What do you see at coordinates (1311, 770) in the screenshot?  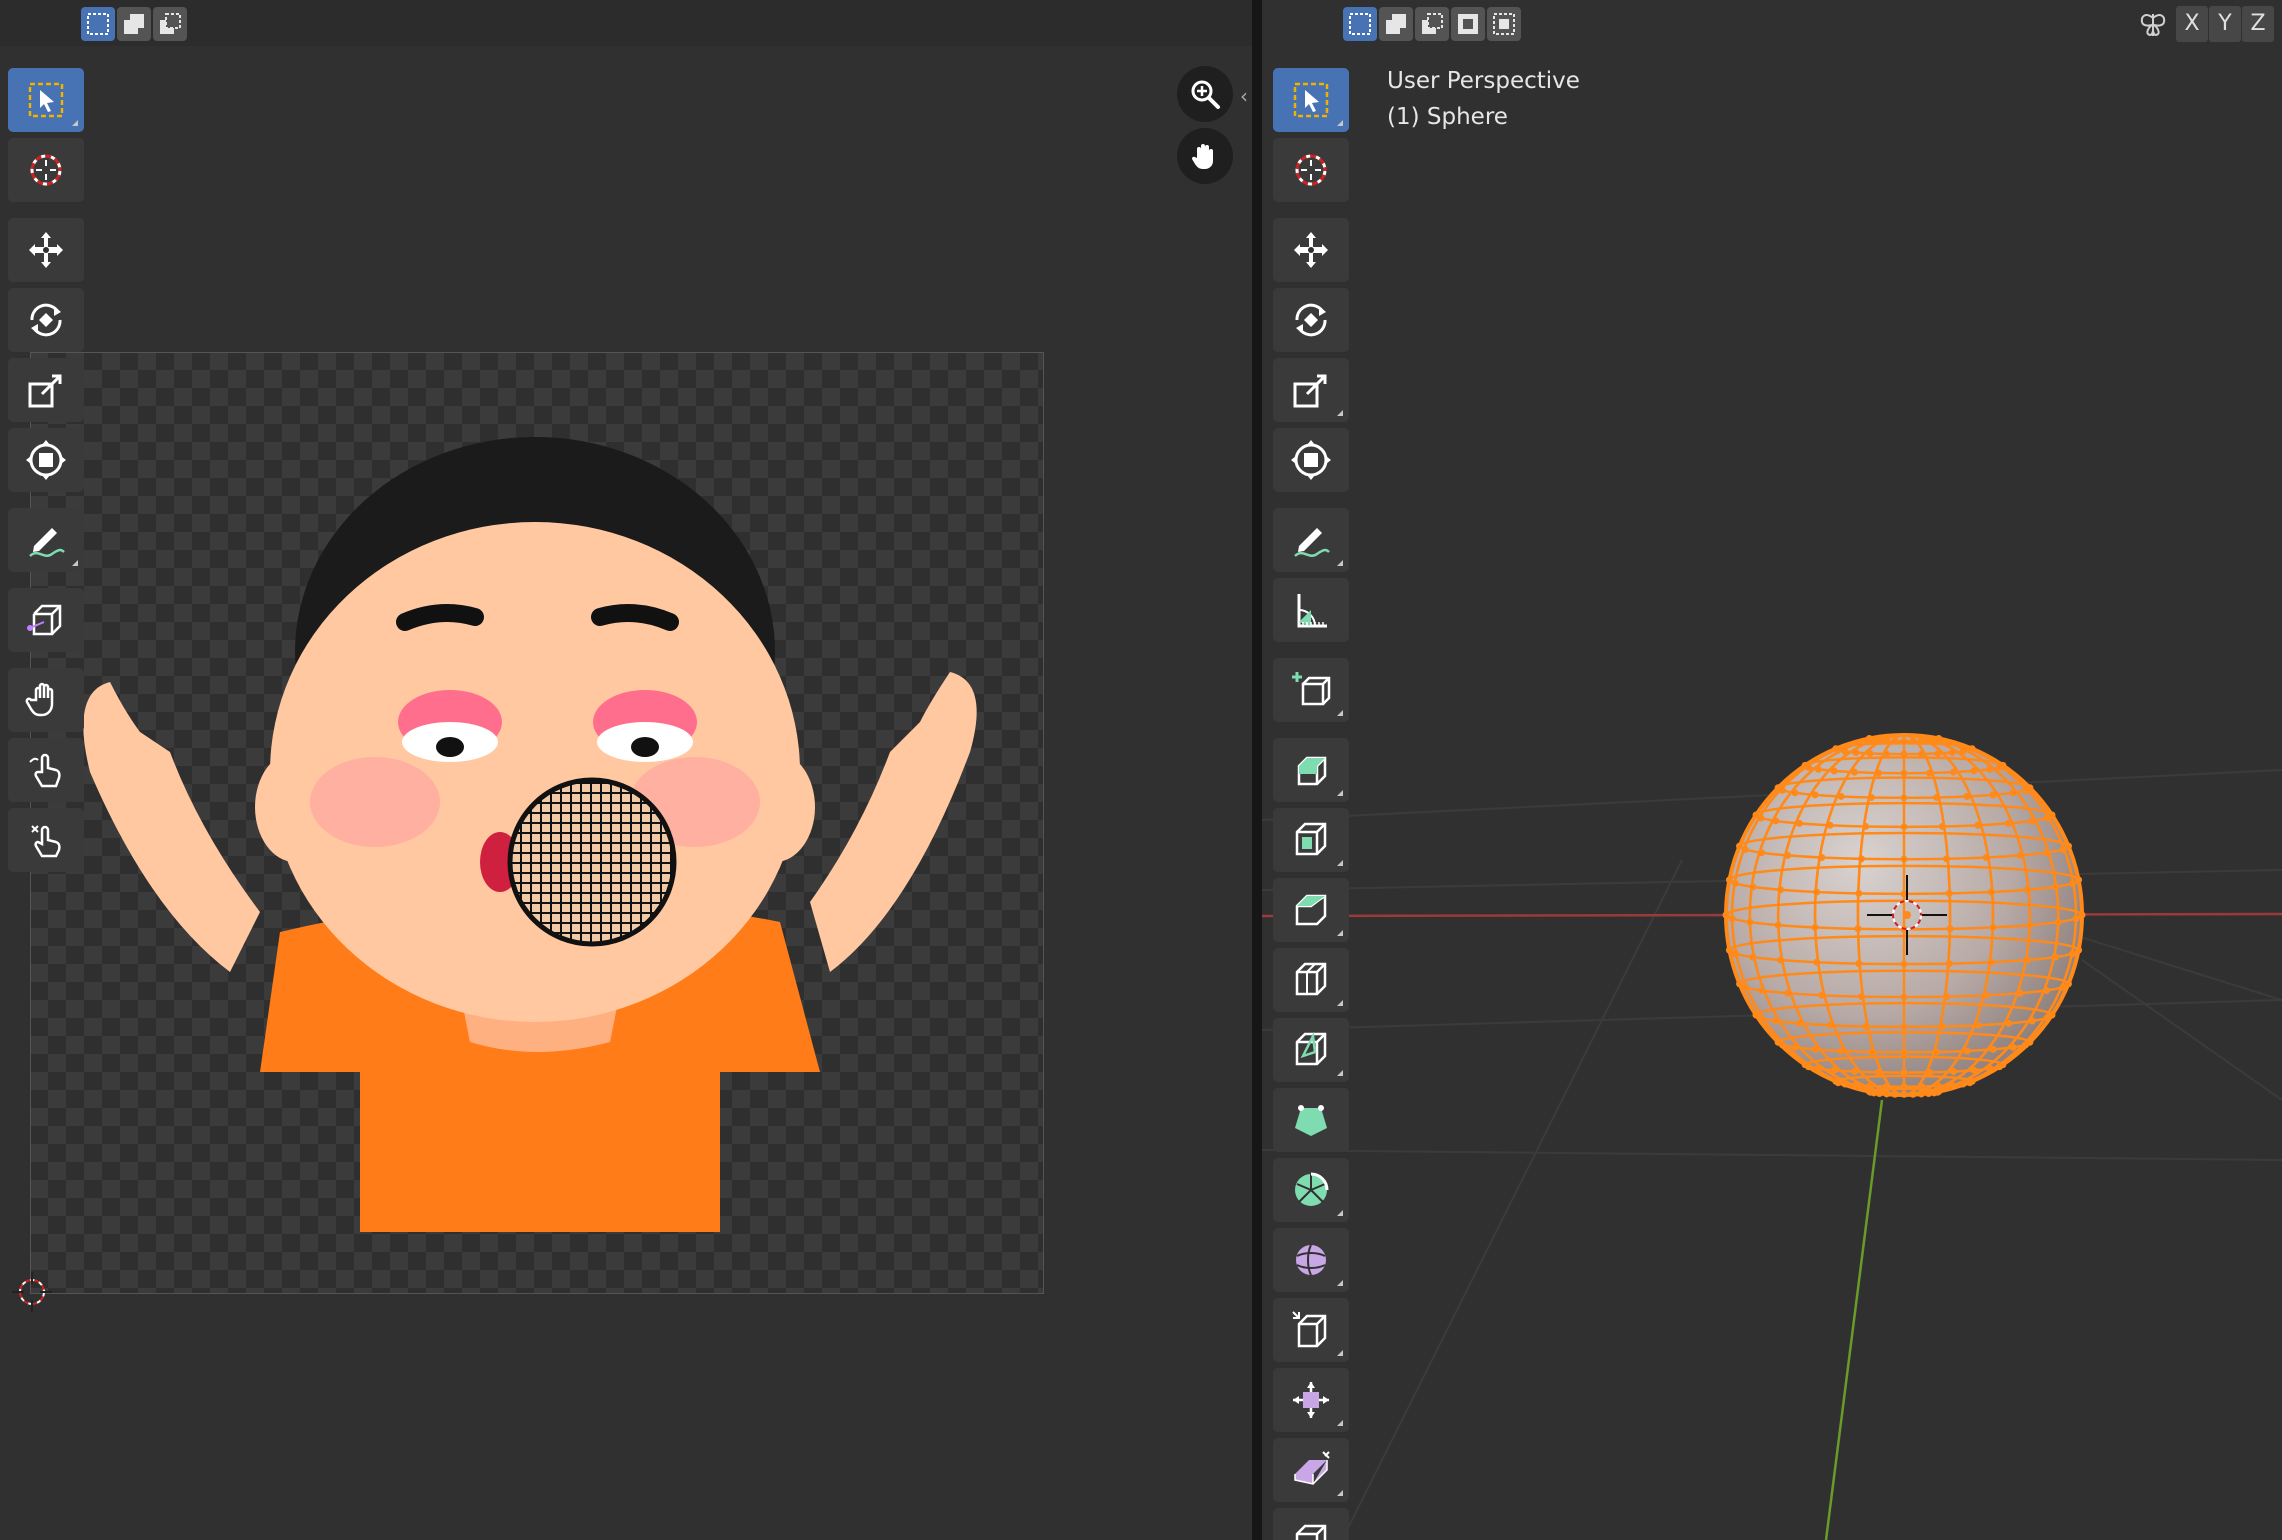 I see `tool-extrude-region` at bounding box center [1311, 770].